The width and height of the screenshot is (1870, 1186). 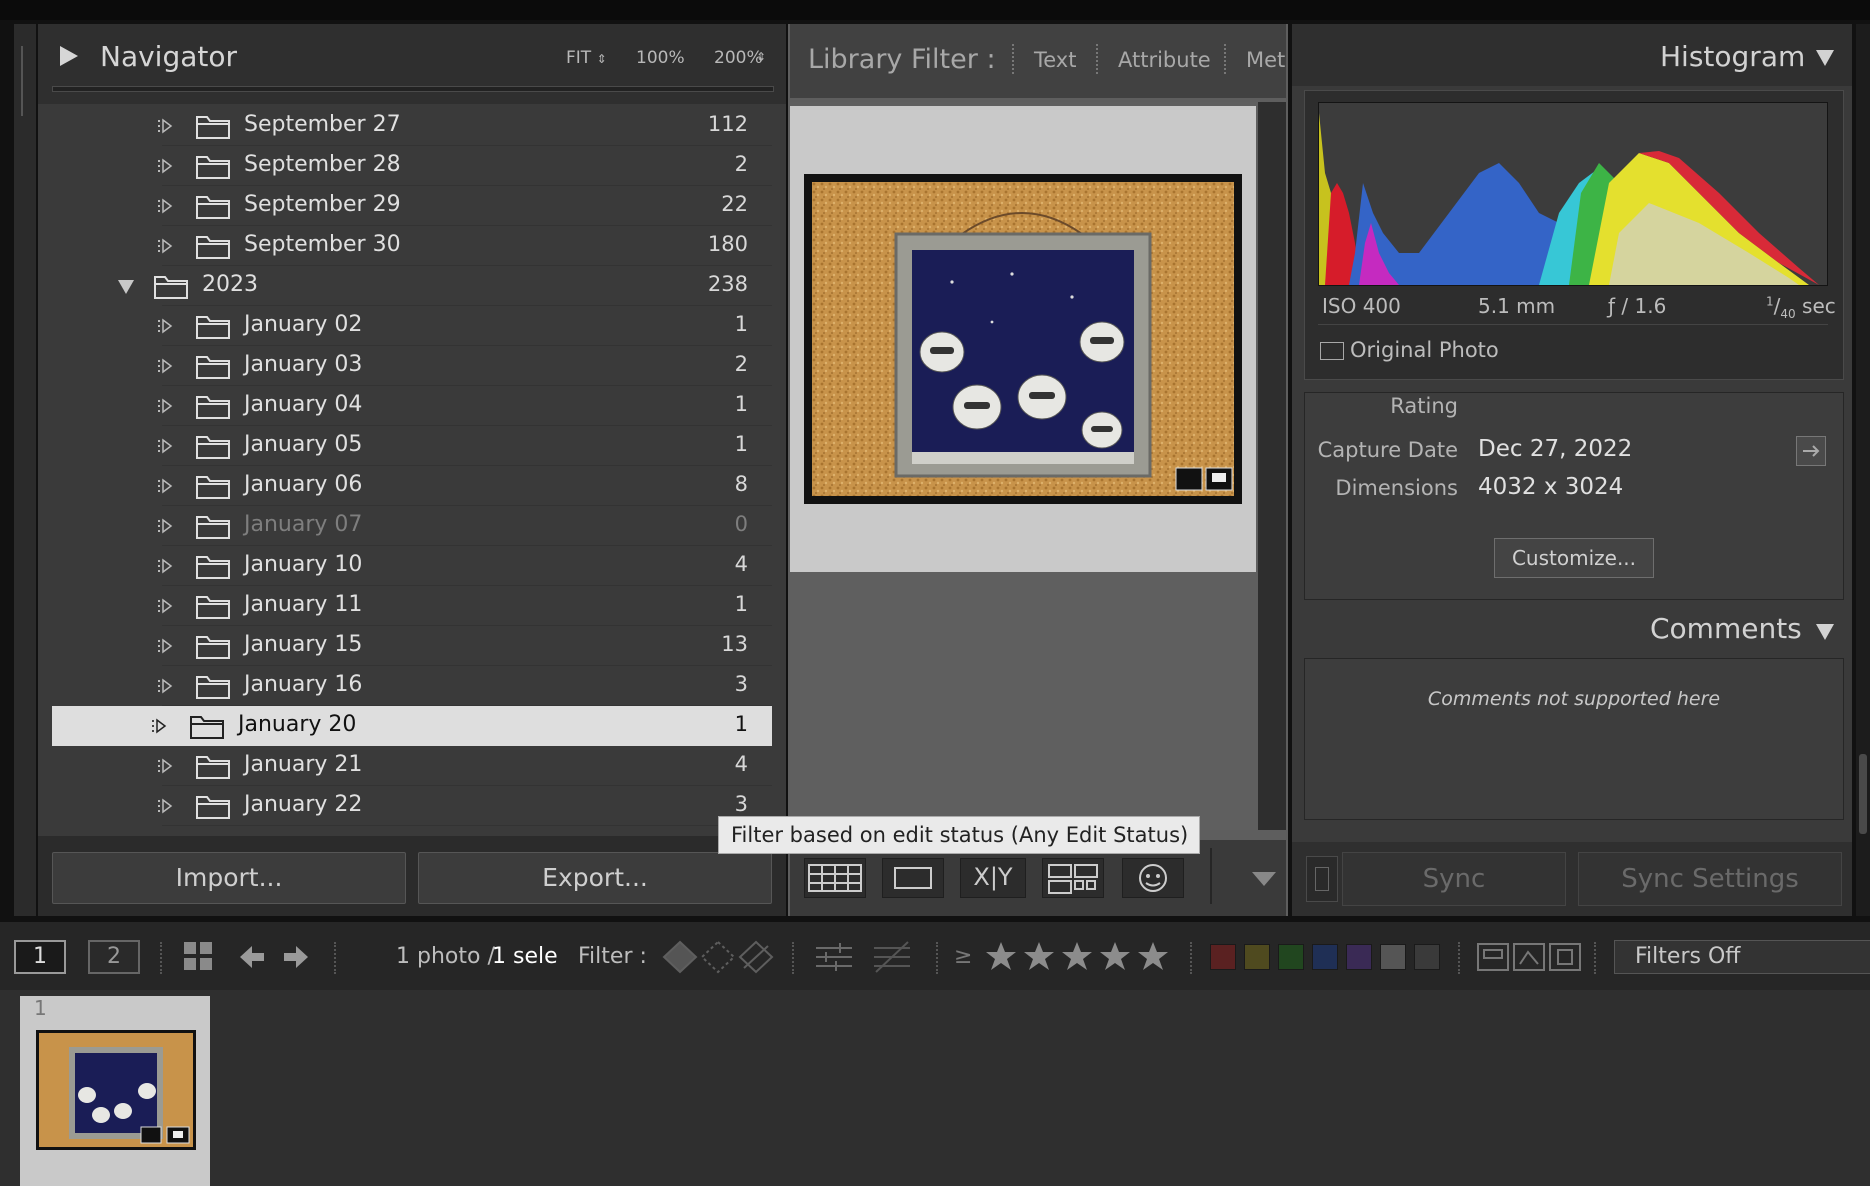 I want to click on people-view-button, so click(x=1153, y=878).